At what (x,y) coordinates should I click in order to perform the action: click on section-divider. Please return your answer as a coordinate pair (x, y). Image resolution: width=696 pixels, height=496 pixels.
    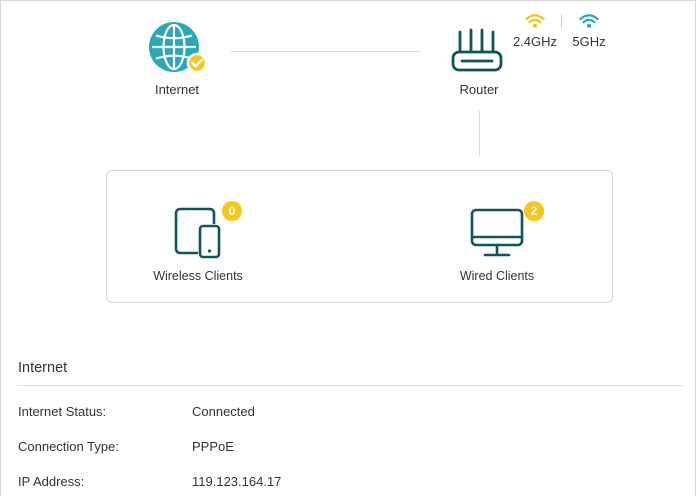
    Looking at the image, I should click on (350, 385).